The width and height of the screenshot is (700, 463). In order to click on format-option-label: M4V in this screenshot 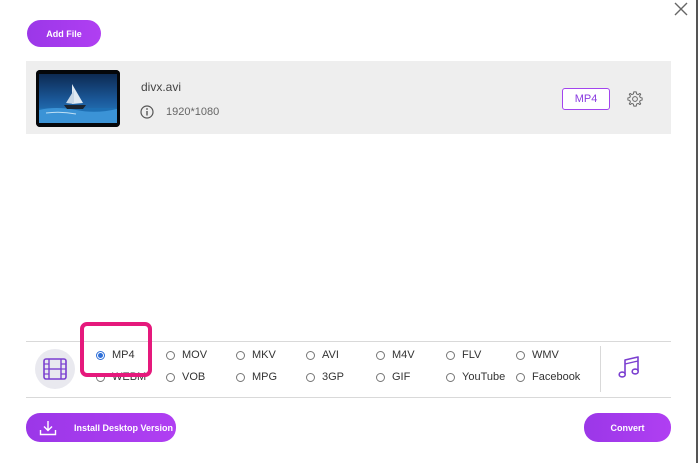, I will do `click(403, 355)`.